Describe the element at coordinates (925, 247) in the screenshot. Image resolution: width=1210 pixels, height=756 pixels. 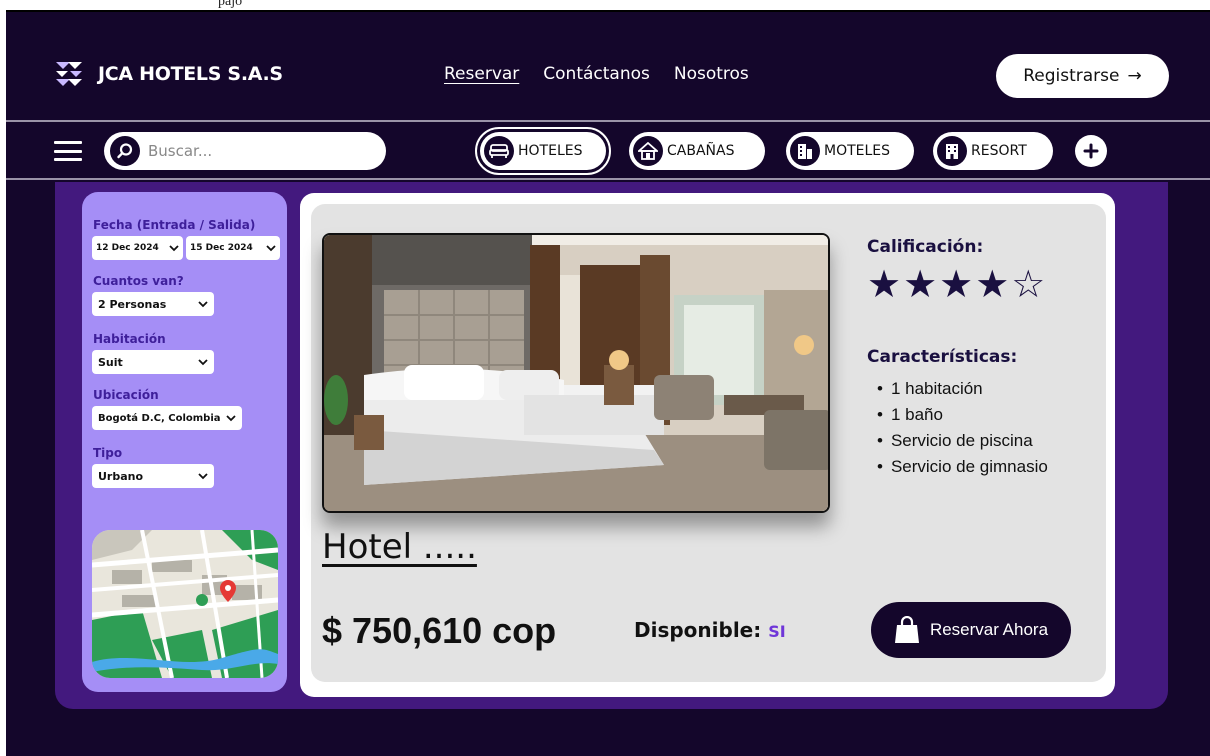
I see `rating-label: Calificación:` at that location.